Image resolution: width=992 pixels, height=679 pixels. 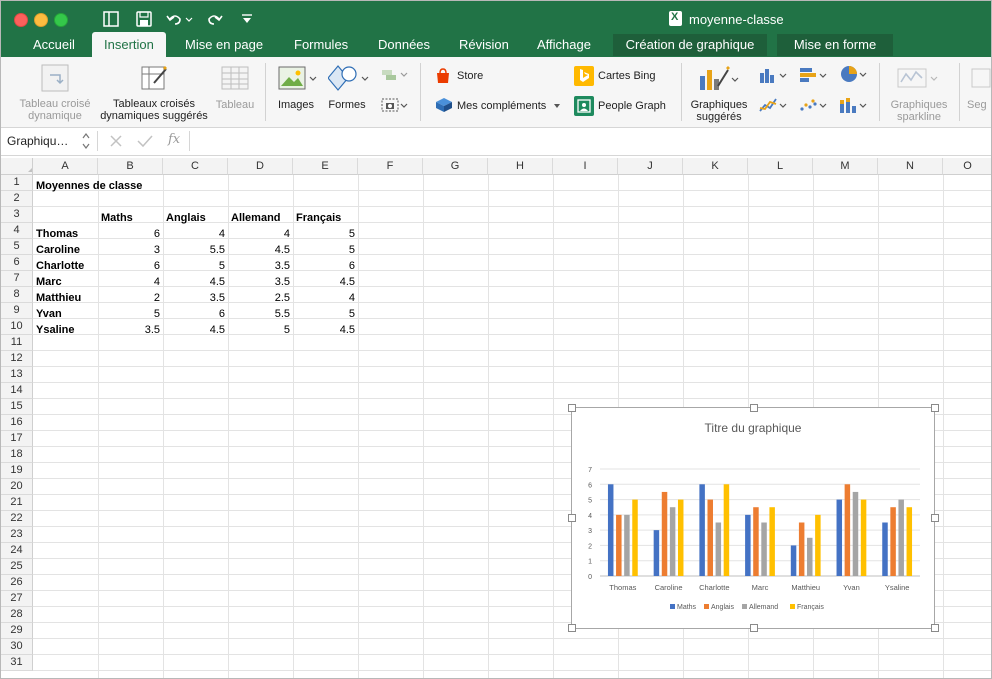 I want to click on row-header: 13, so click(x=17, y=375).